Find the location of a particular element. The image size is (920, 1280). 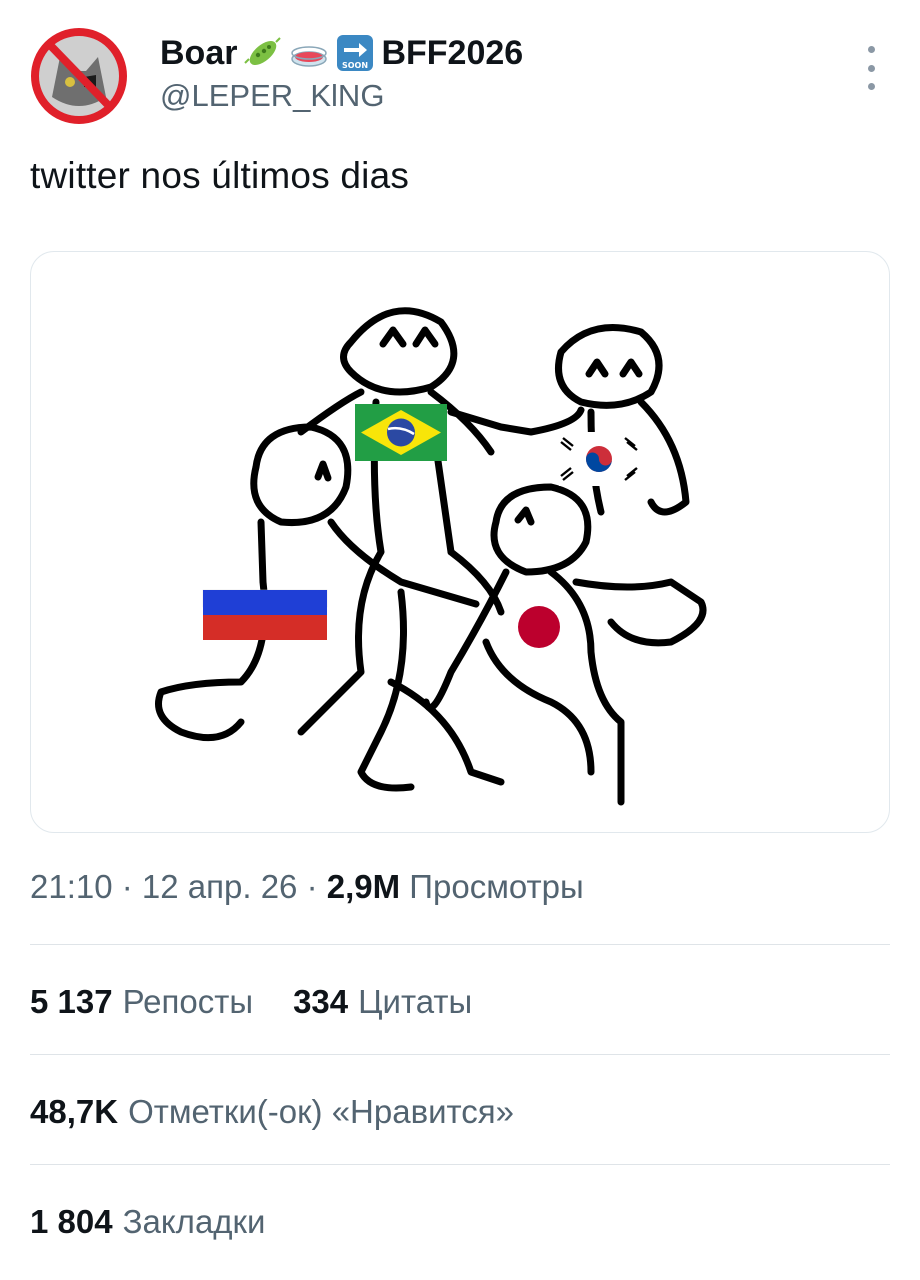

reposts-stat: 5 137 Репосты is located at coordinates (141, 1002).